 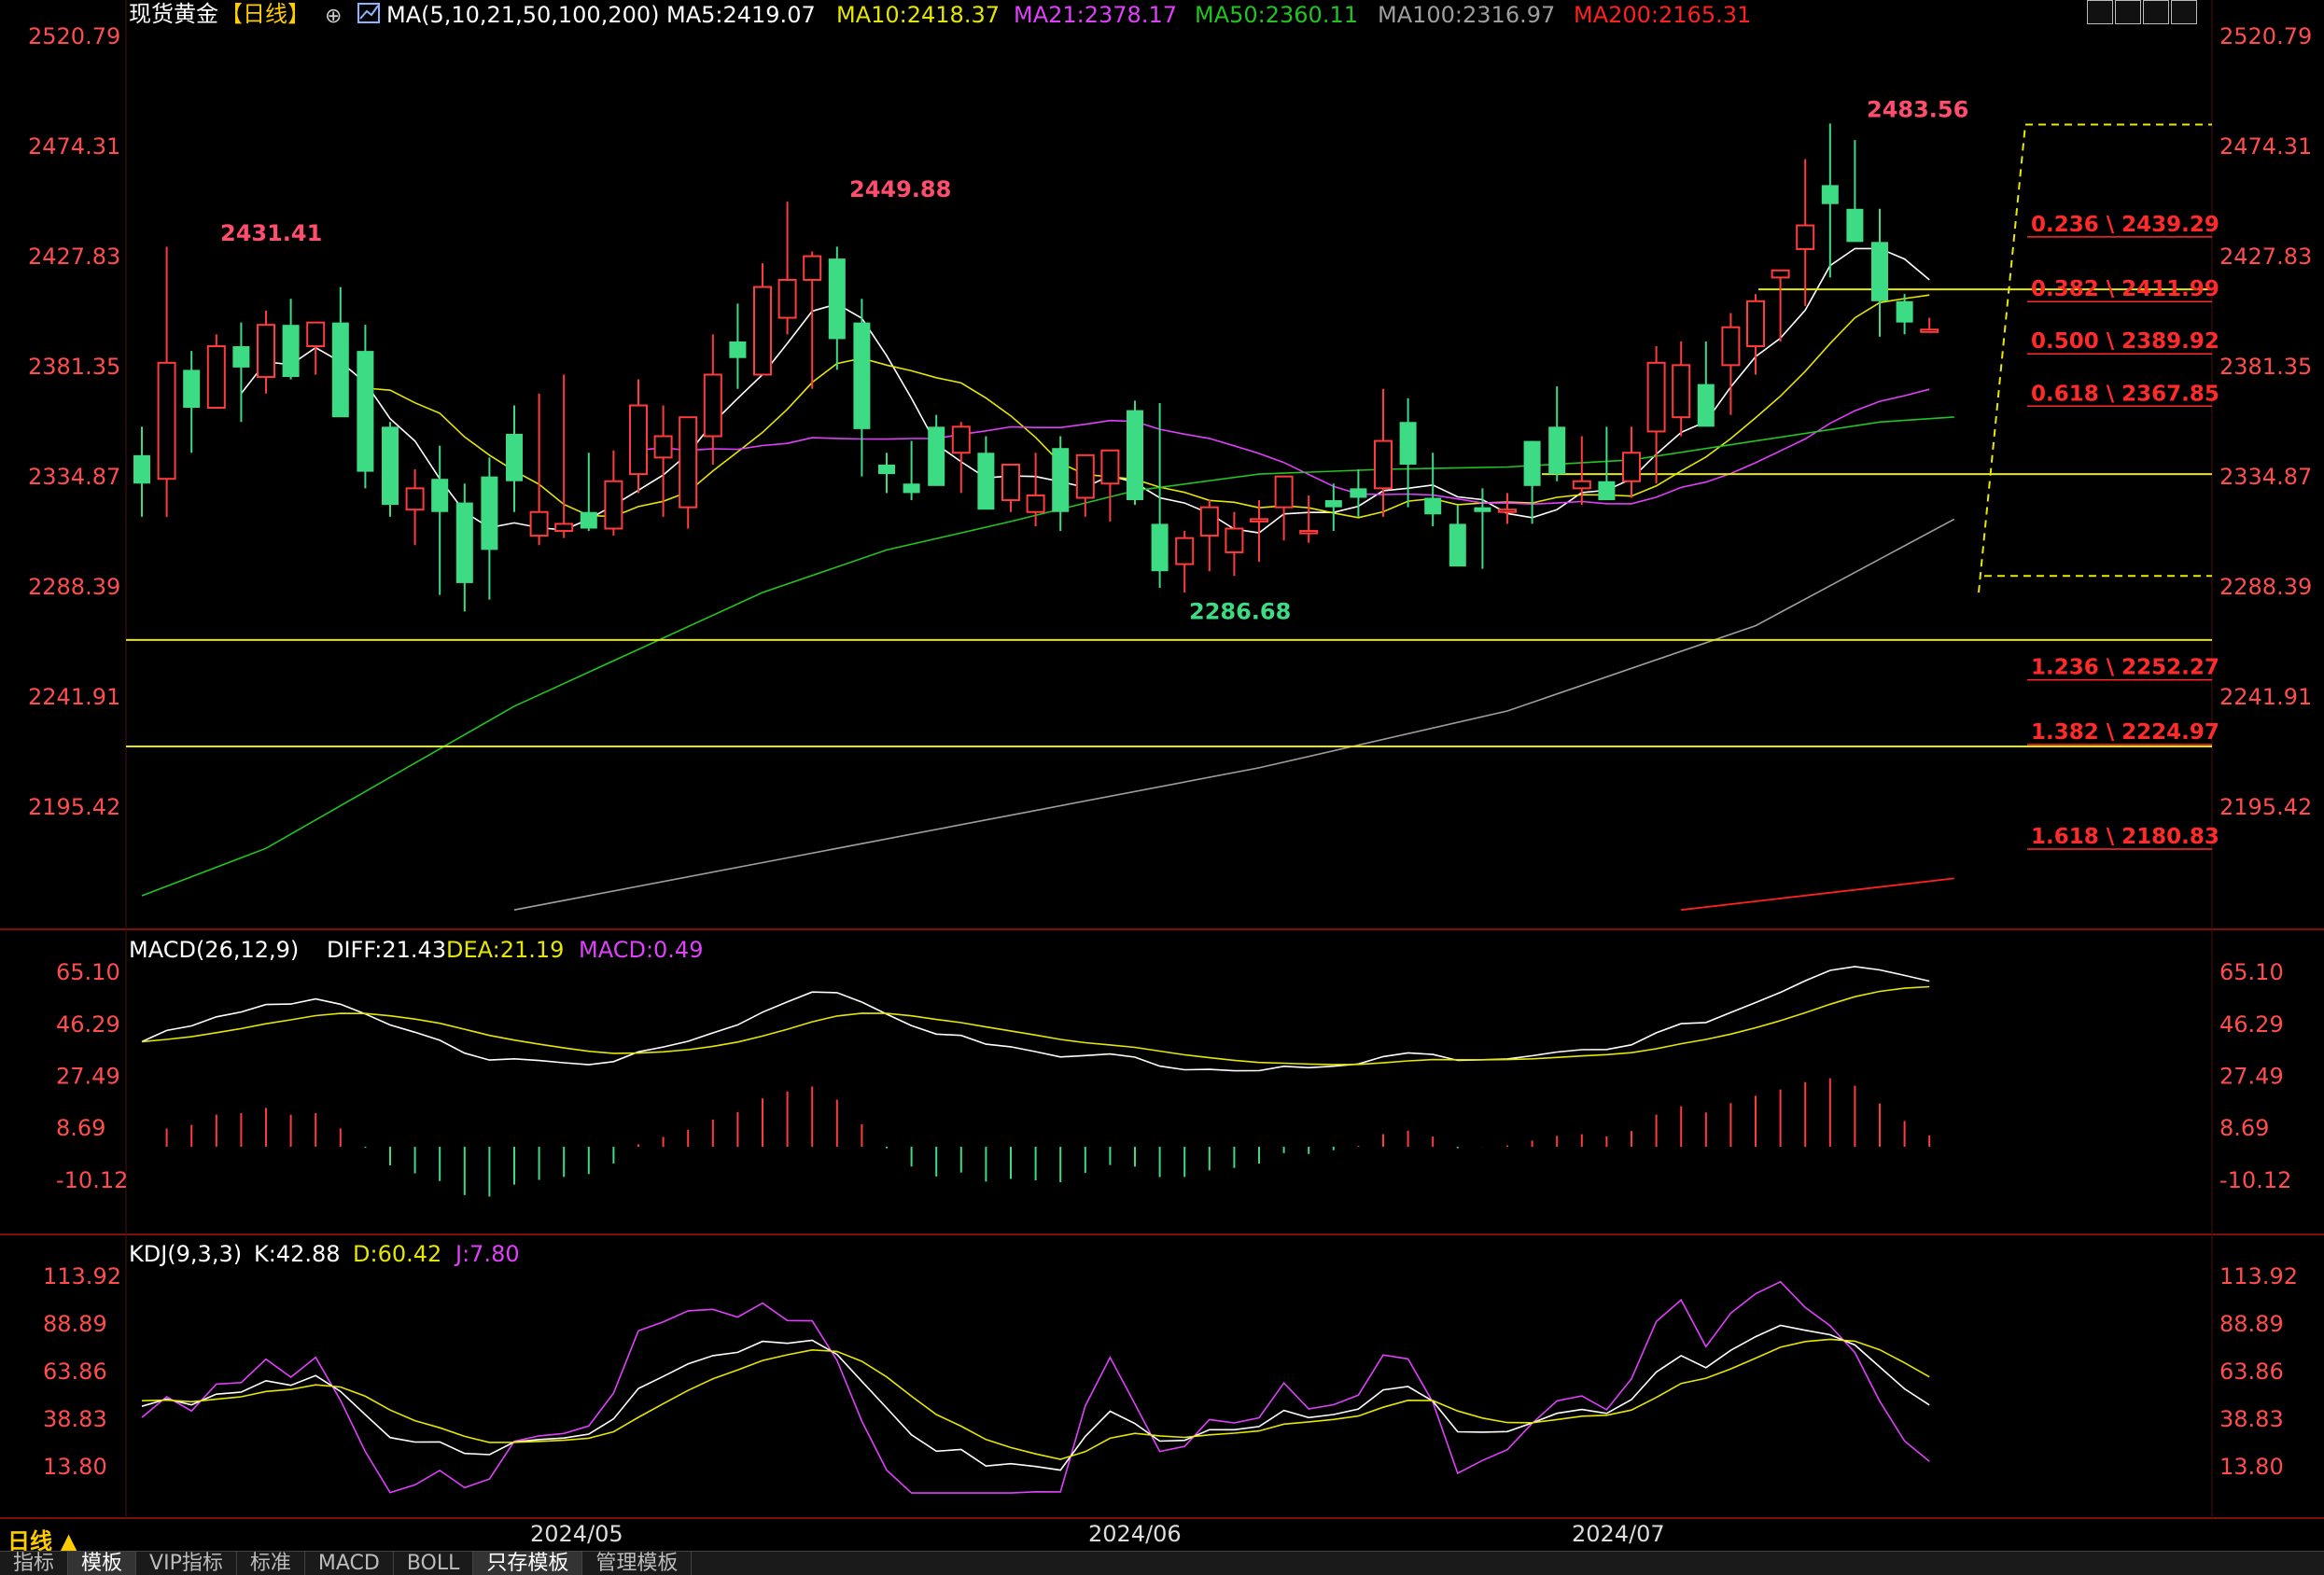 What do you see at coordinates (185, 1254) in the screenshot?
I see `kdj-title: KDJ(9,3,3)` at bounding box center [185, 1254].